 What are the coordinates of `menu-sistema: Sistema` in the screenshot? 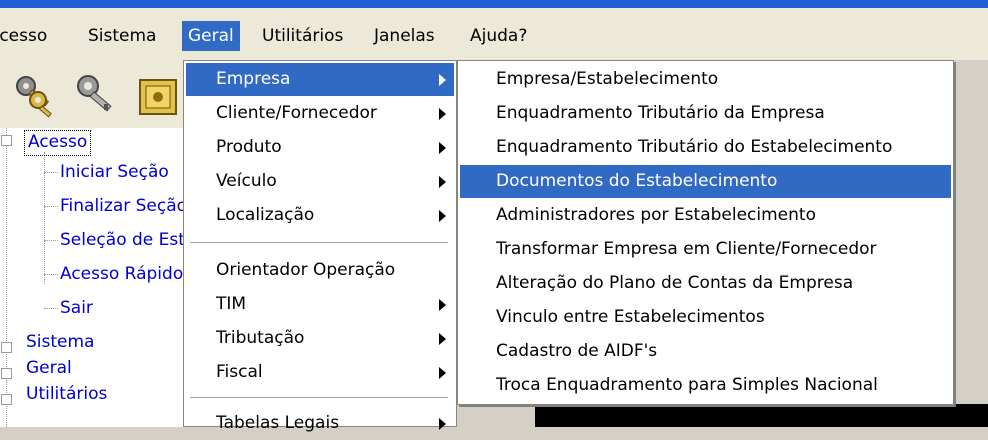 It's located at (122, 36).